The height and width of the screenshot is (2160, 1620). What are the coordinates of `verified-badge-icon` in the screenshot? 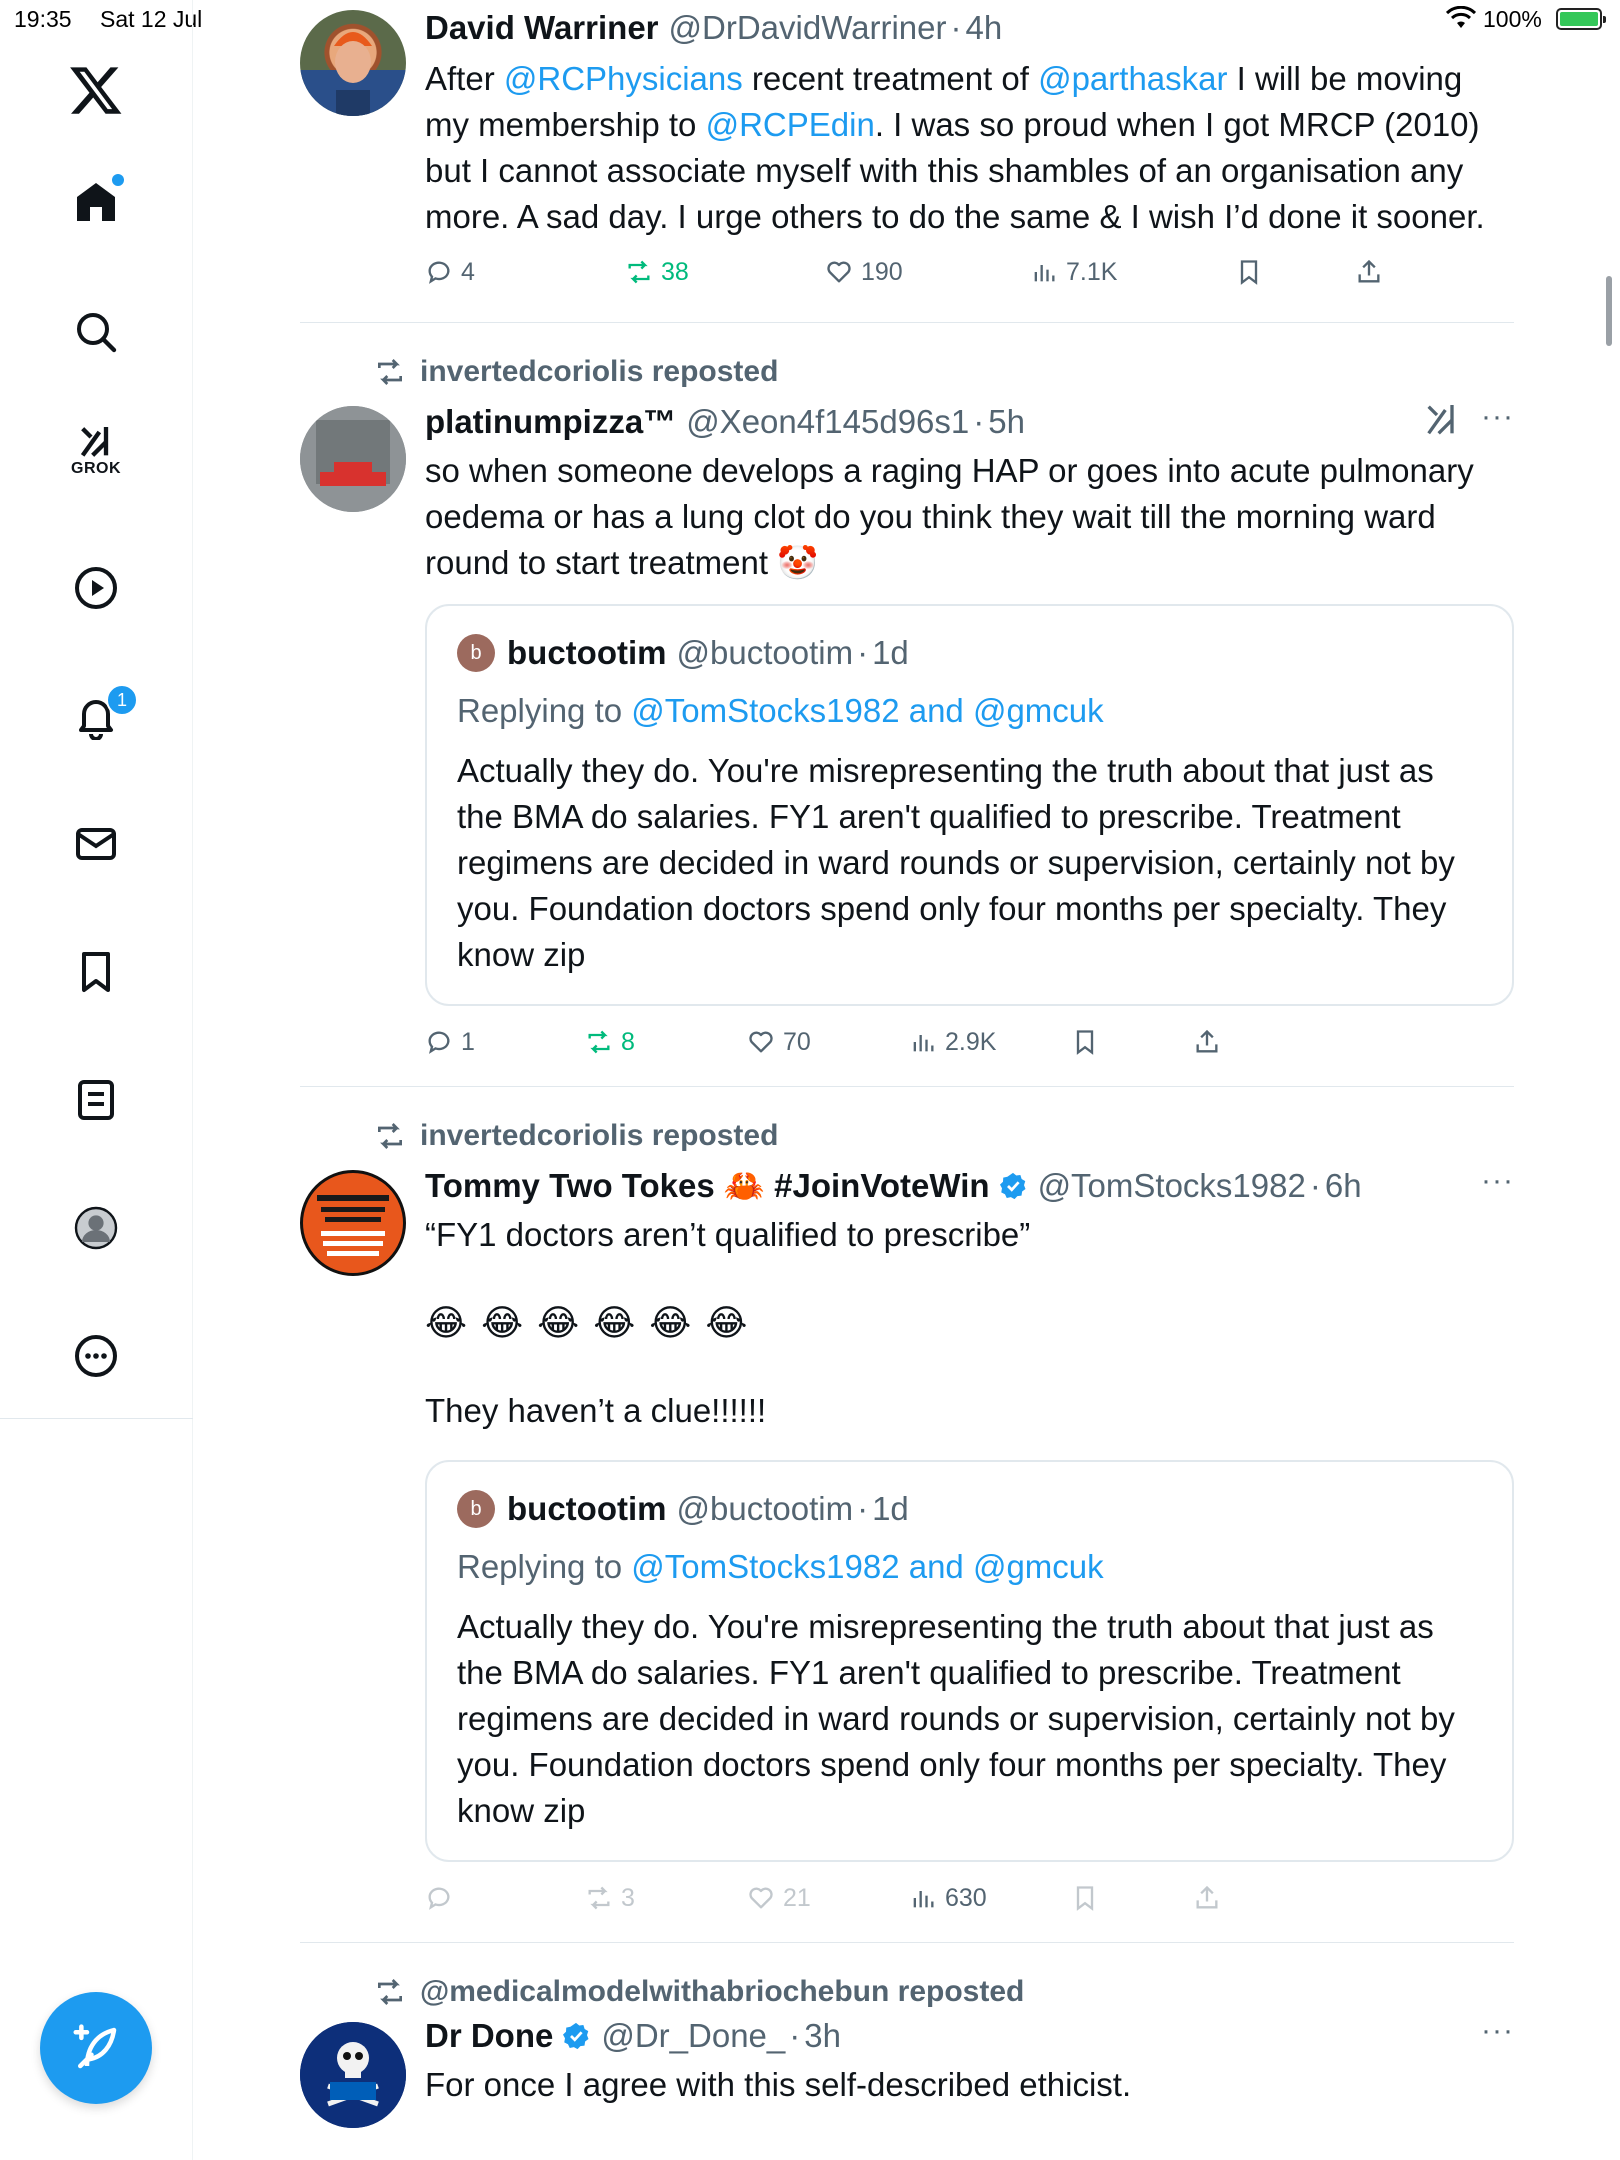 It's located at (1013, 1186).